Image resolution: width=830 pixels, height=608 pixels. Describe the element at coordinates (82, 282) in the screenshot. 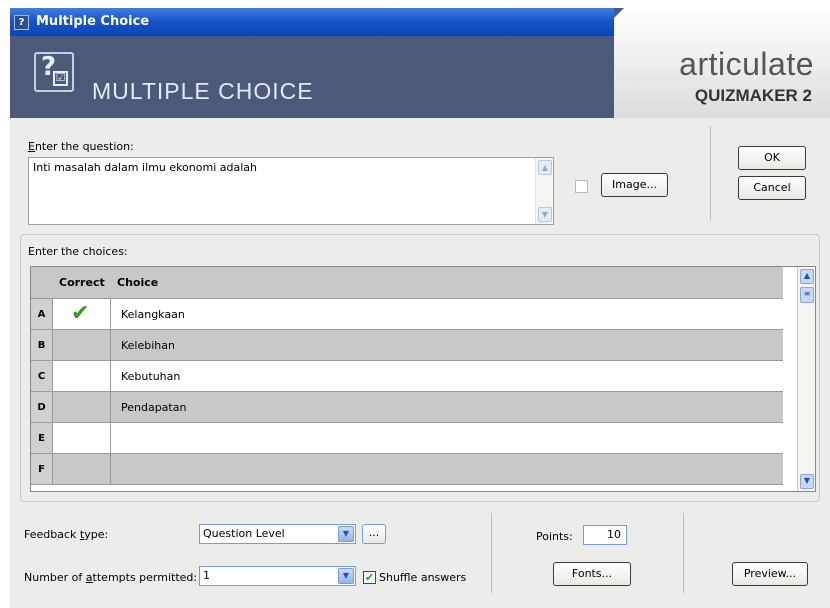

I see `column-correct: Correct` at that location.